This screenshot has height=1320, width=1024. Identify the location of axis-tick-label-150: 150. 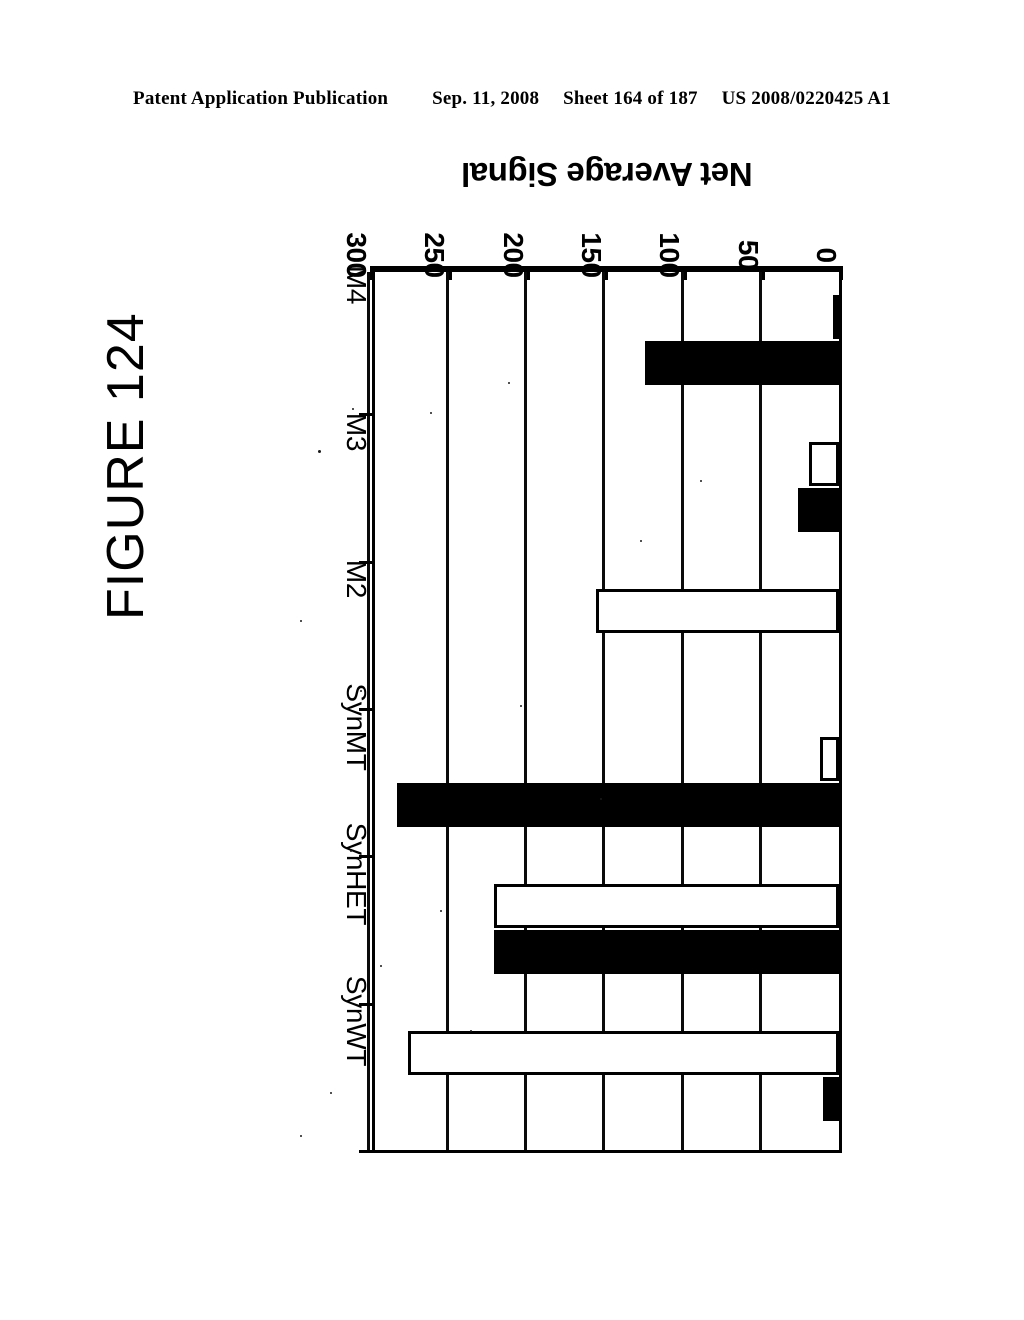
(591, 255).